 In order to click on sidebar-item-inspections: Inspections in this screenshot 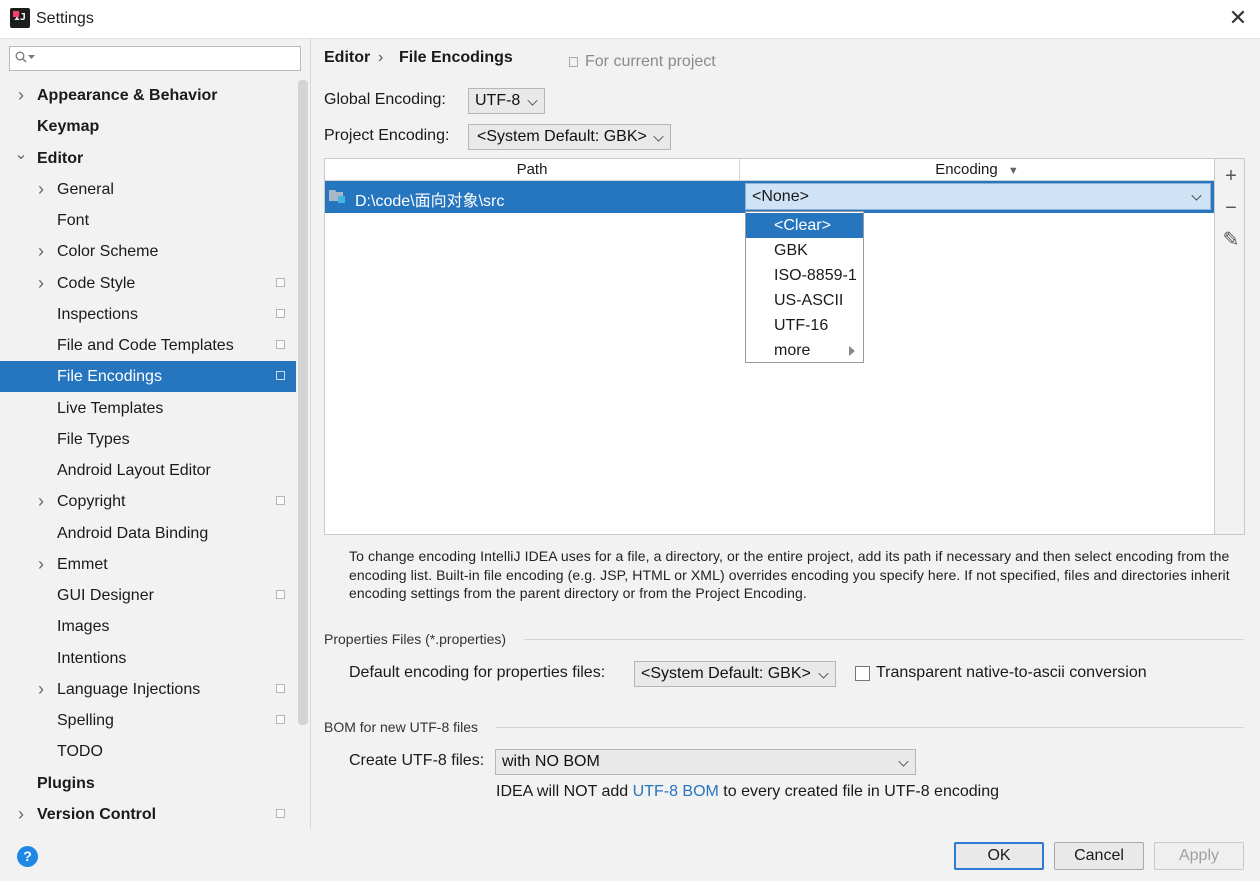, I will do `click(148, 314)`.